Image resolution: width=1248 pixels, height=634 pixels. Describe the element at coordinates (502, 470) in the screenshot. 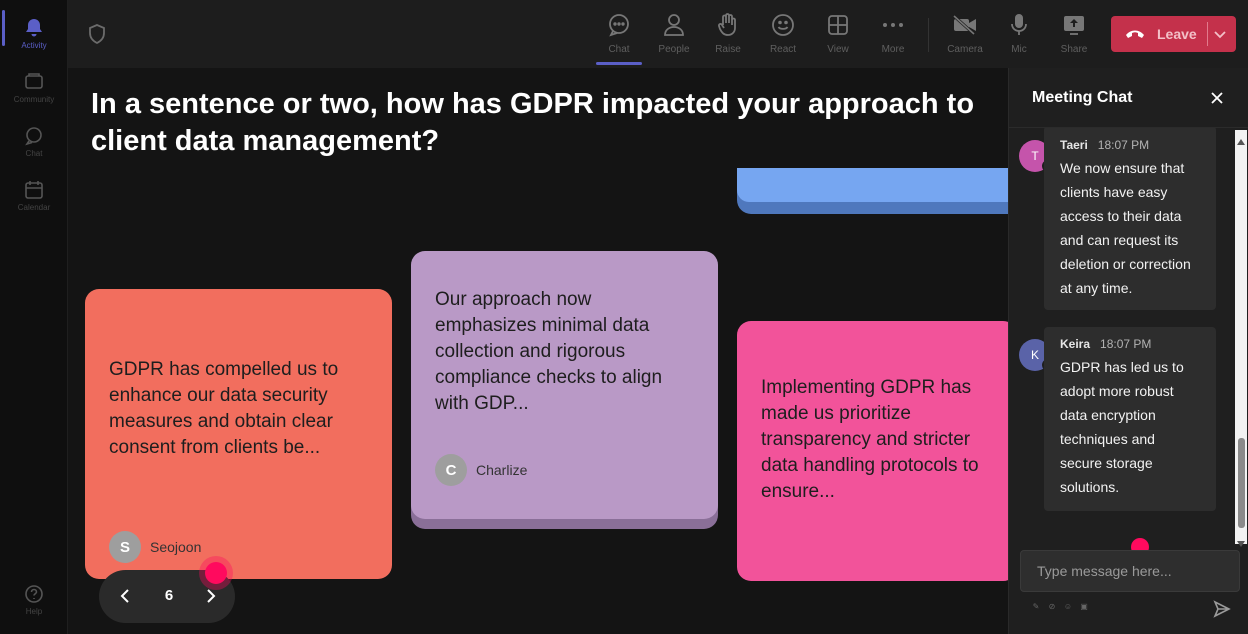

I see `author-name: Charlize` at that location.